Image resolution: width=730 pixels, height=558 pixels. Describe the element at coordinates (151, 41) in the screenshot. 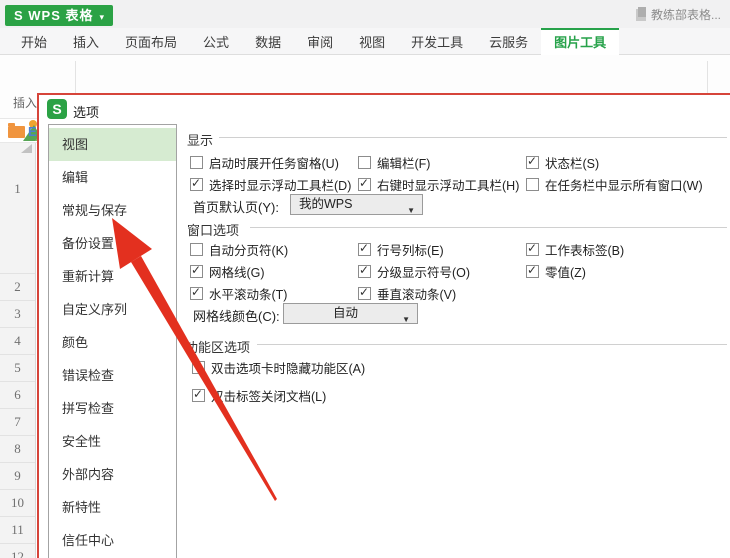

I see `ribbon-tab: 页面布局` at that location.